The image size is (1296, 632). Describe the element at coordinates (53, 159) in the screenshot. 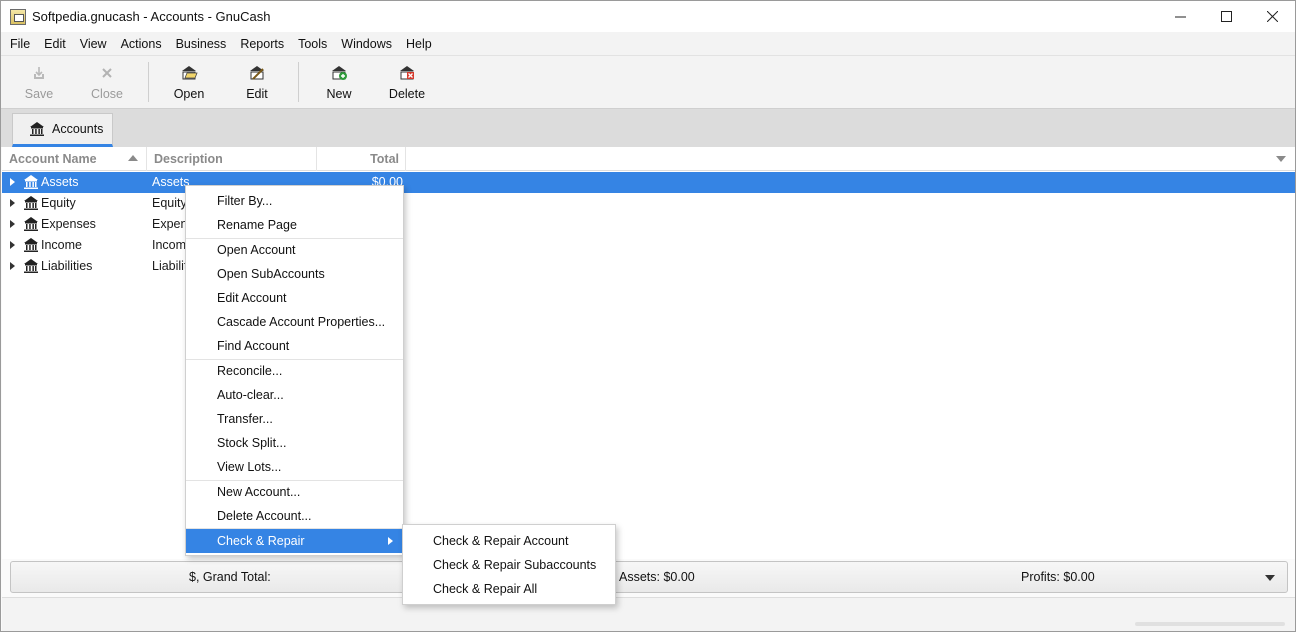

I see `column-header-label: Account Name` at that location.